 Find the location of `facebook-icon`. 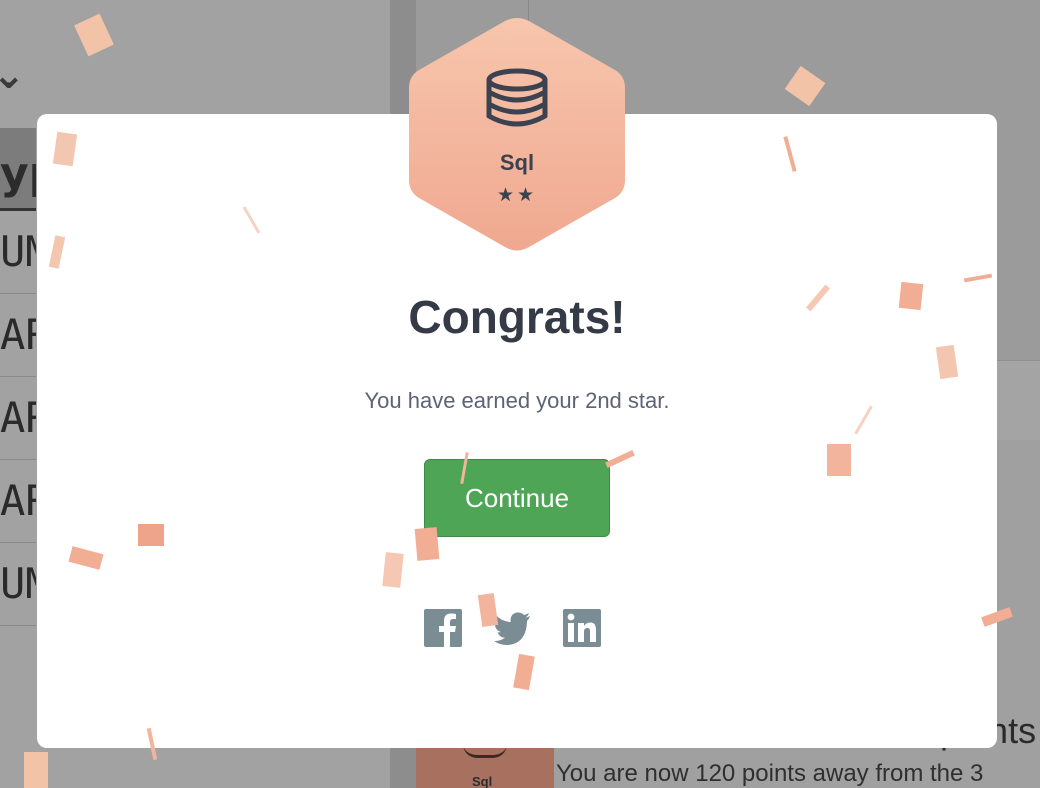

facebook-icon is located at coordinates (443, 628).